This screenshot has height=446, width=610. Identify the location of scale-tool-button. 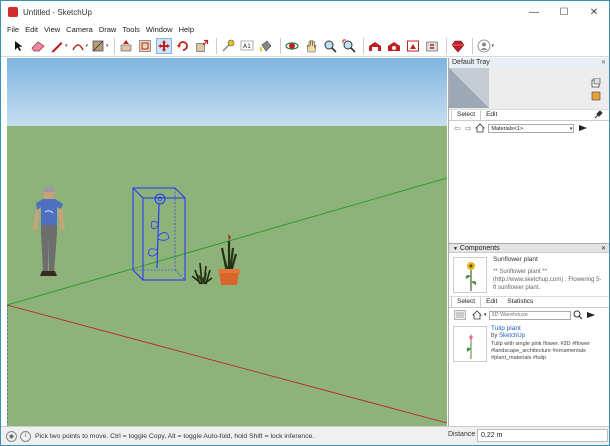
(202, 46).